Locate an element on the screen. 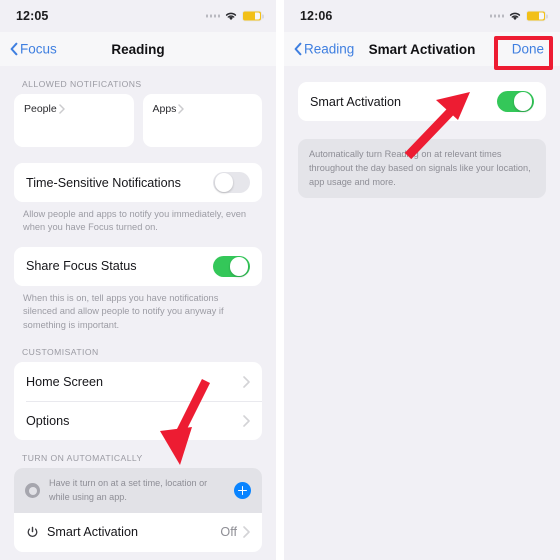 The image size is (560, 560). status-bar-right: 12:06 is located at coordinates (422, 16).